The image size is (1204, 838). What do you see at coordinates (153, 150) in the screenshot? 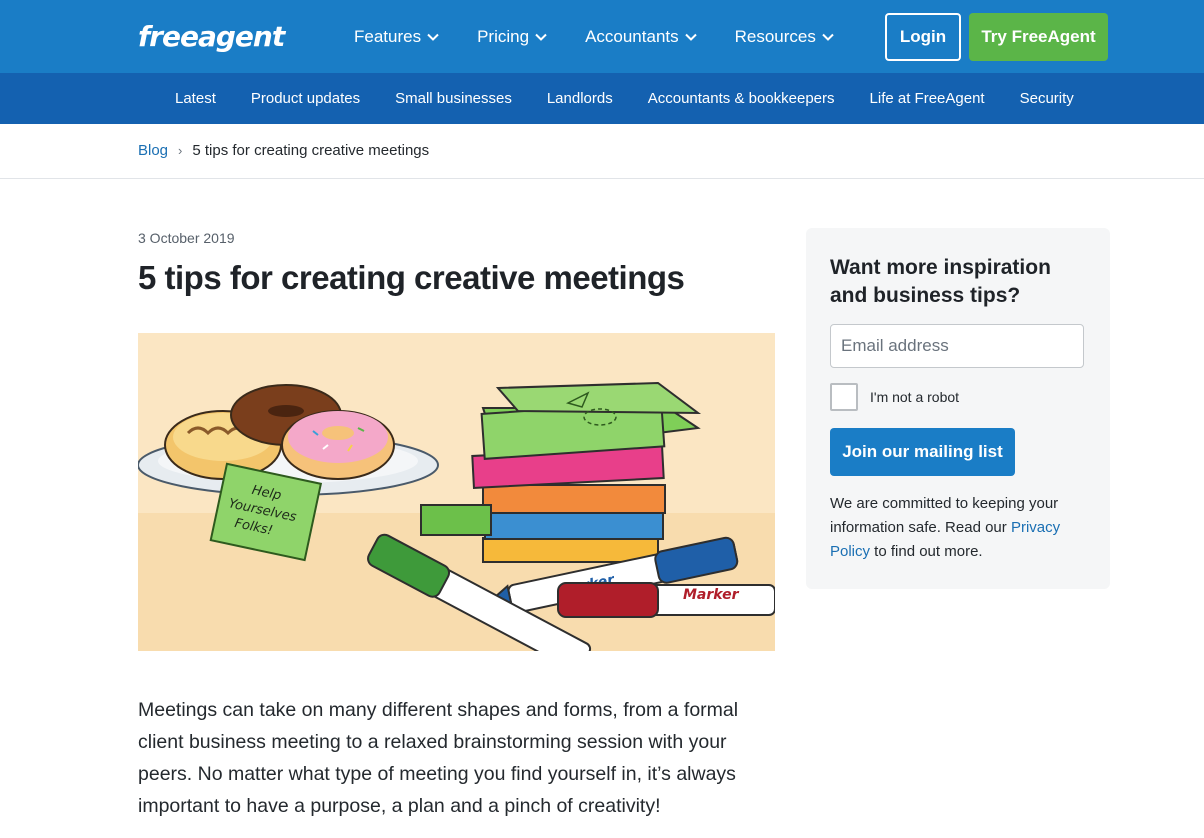
I see `breadcrumb-blog-link: Blog` at bounding box center [153, 150].